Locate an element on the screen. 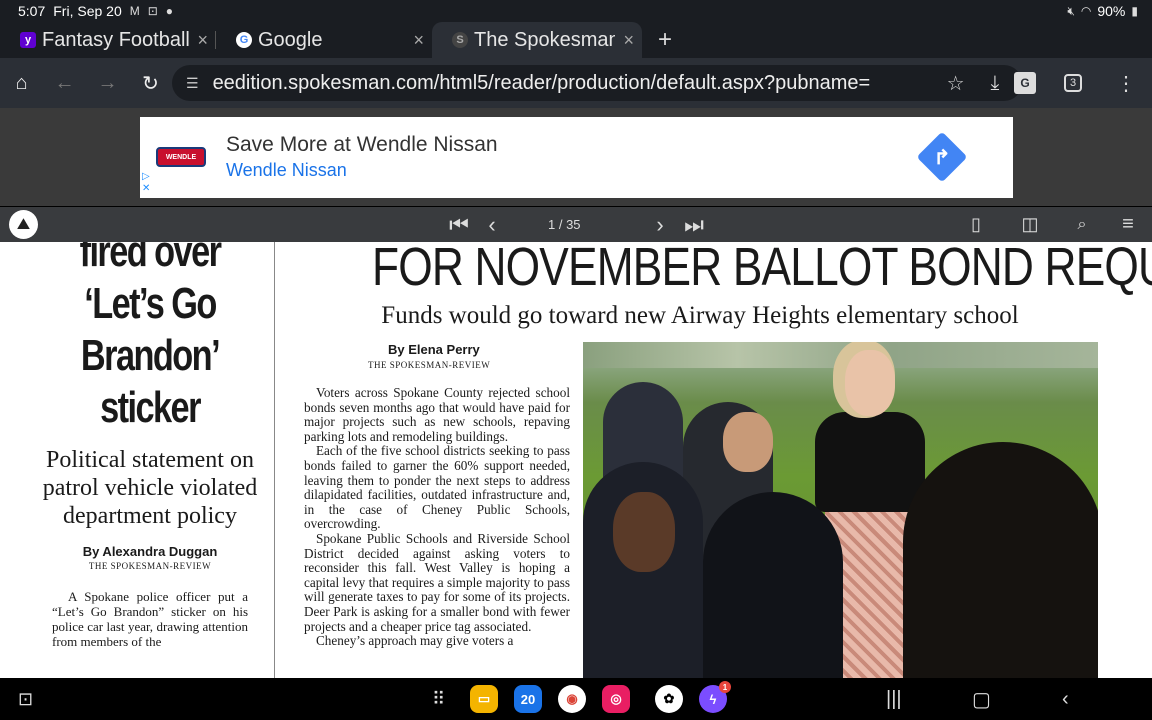 This screenshot has width=1152, height=720. spokesman-favicon-icon: S is located at coordinates (460, 40).